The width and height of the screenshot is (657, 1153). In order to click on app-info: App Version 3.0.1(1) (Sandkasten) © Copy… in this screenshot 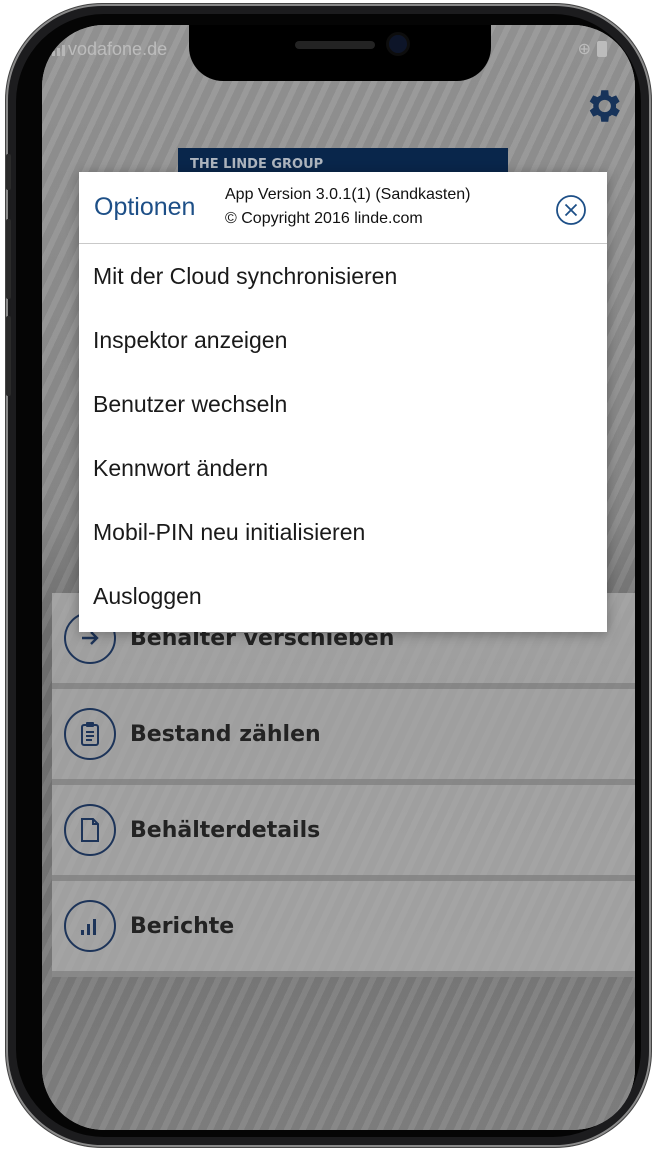, I will do `click(347, 207)`.